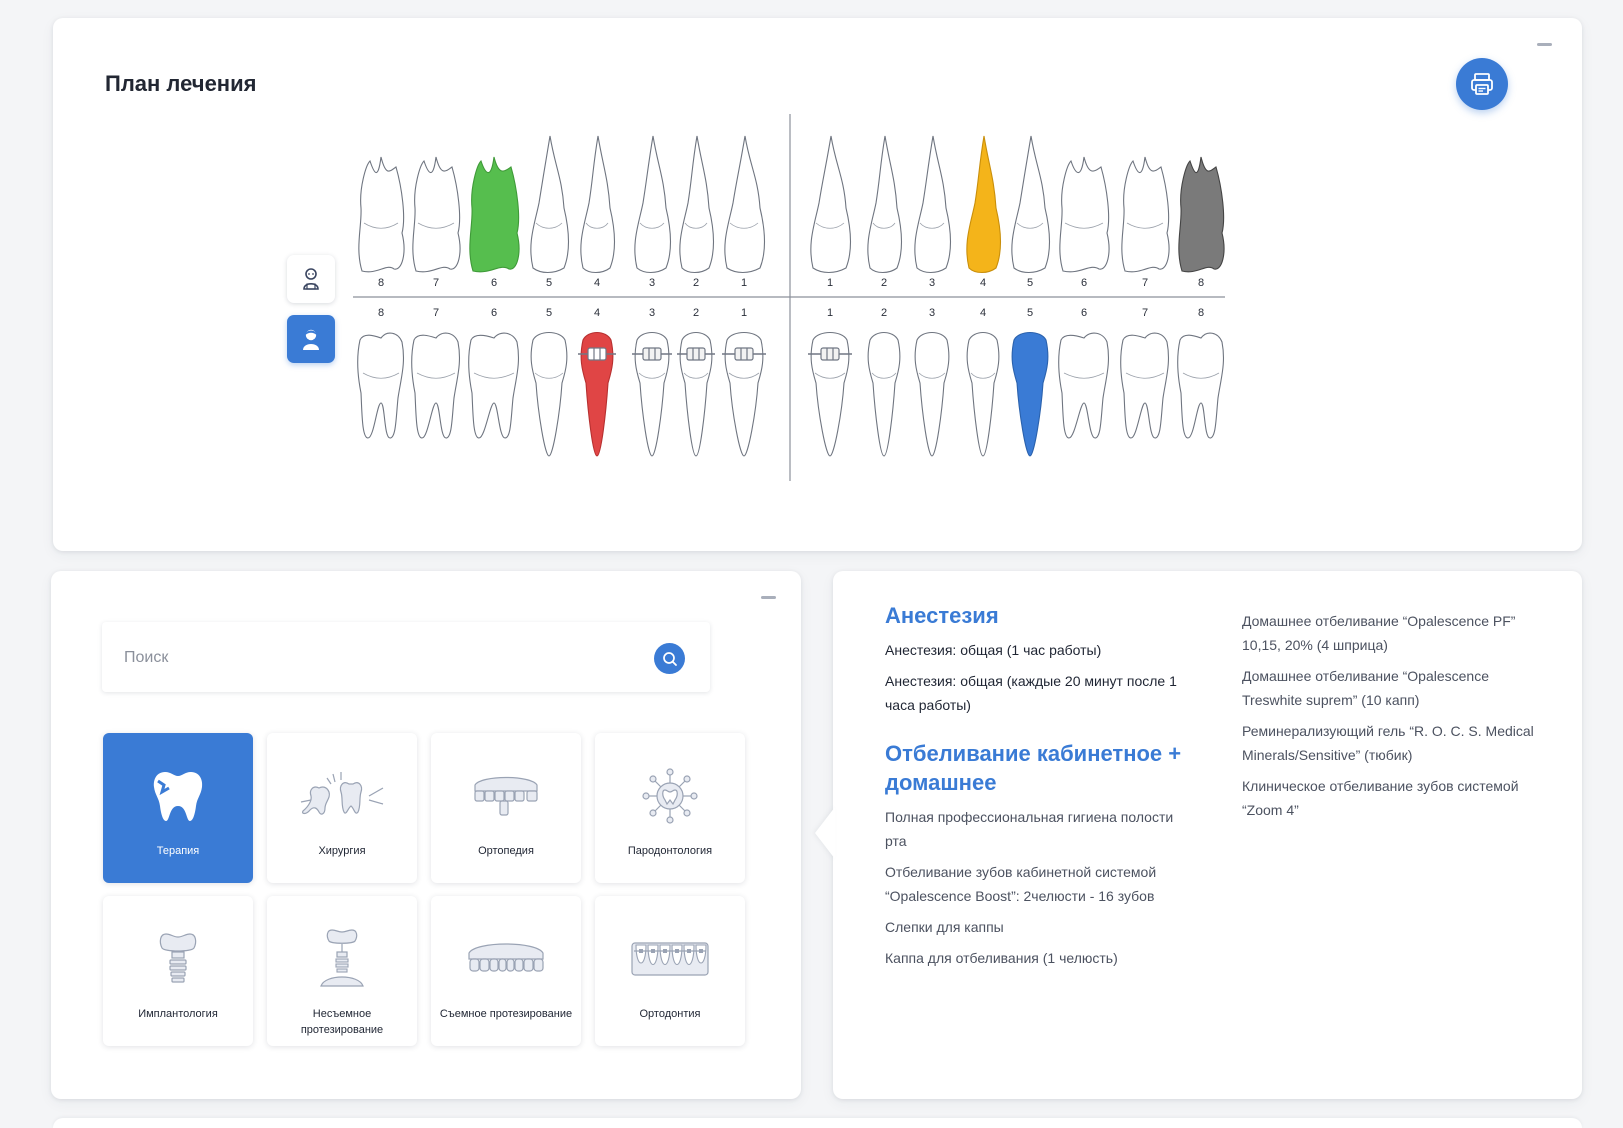 The image size is (1623, 1128). I want to click on category-label: Имплантология, so click(178, 1014).